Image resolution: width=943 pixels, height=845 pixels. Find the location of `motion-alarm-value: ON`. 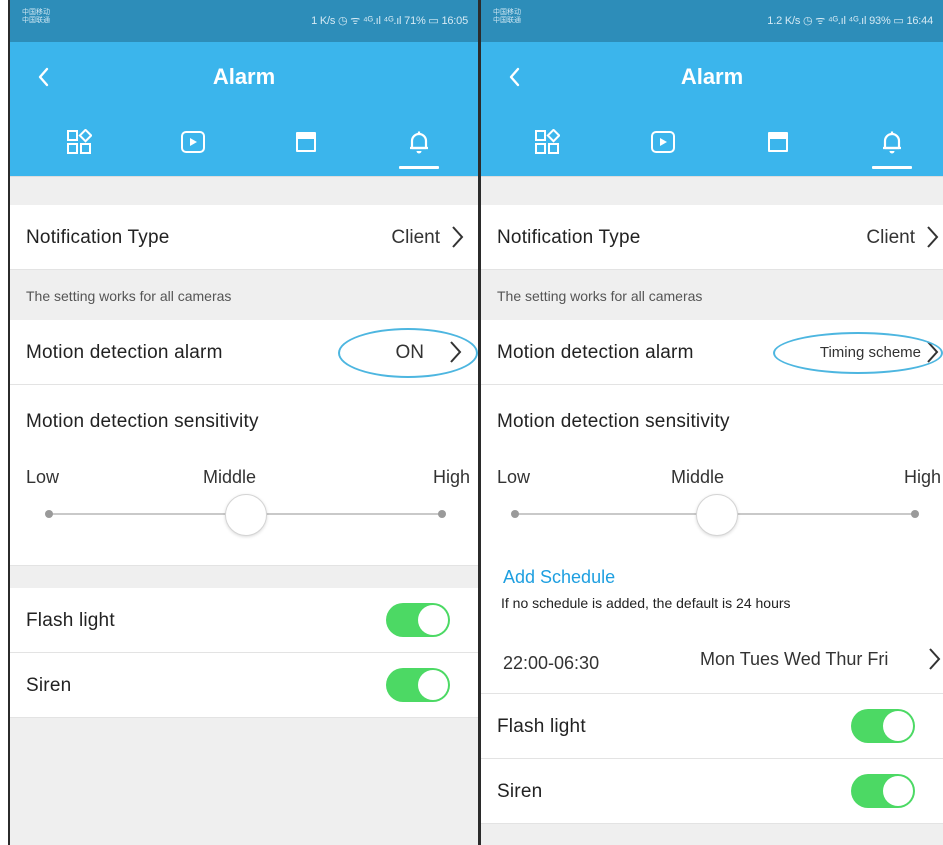

motion-alarm-value: ON is located at coordinates (410, 352).